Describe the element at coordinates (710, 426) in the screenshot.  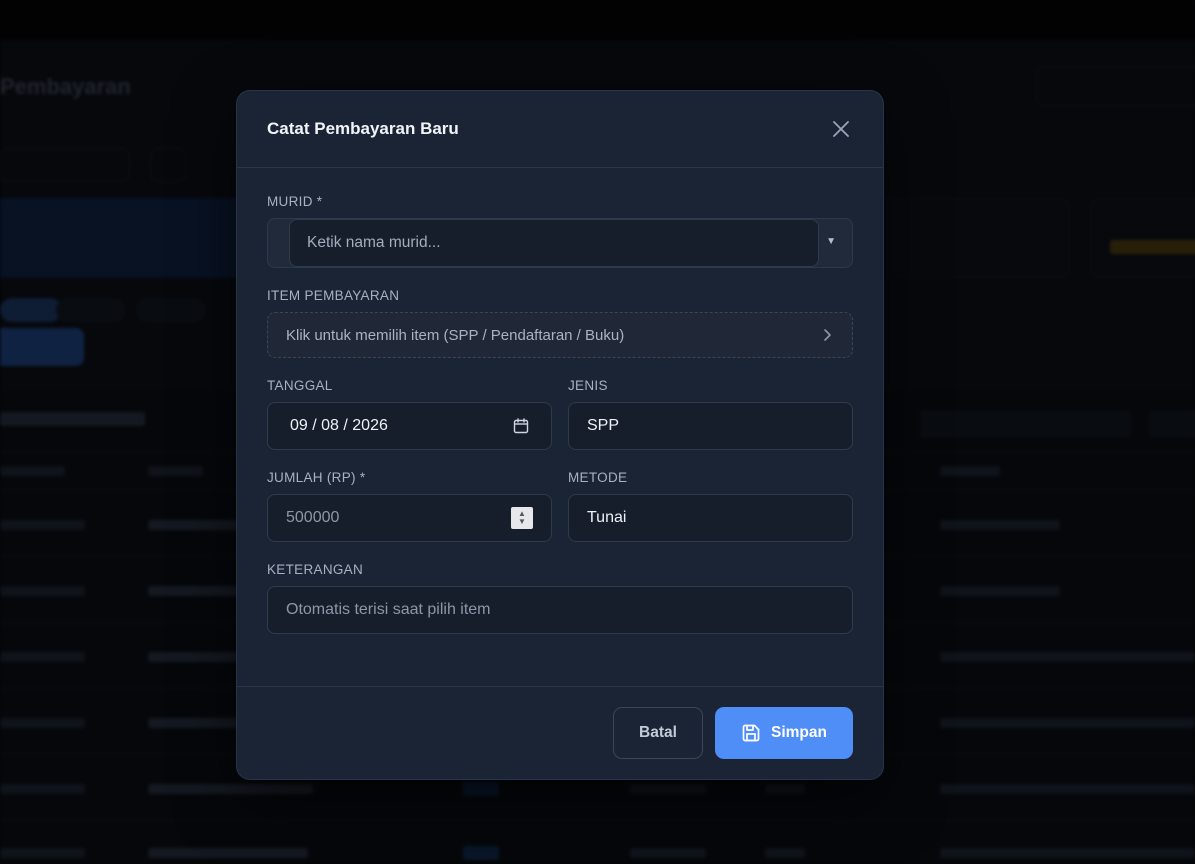
I see `type-input: SPP` at that location.